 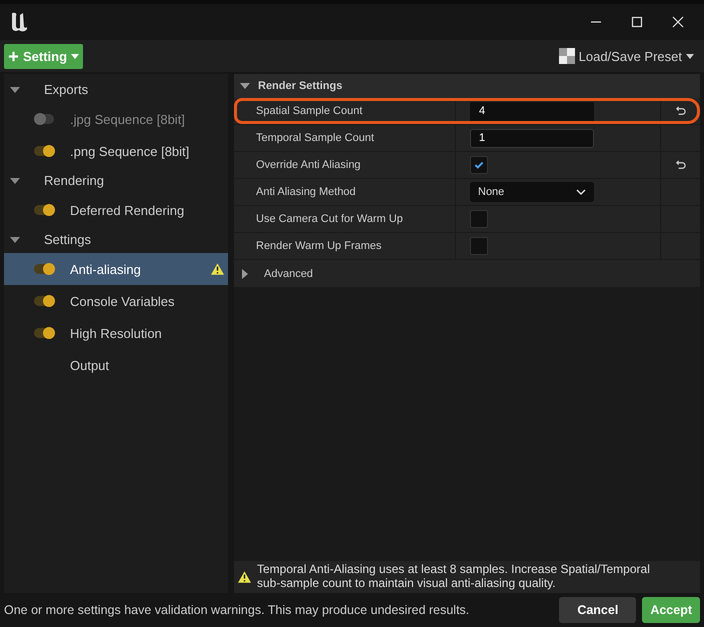 What do you see at coordinates (308, 165) in the screenshot?
I see `property-label: Override Anti Aliasing` at bounding box center [308, 165].